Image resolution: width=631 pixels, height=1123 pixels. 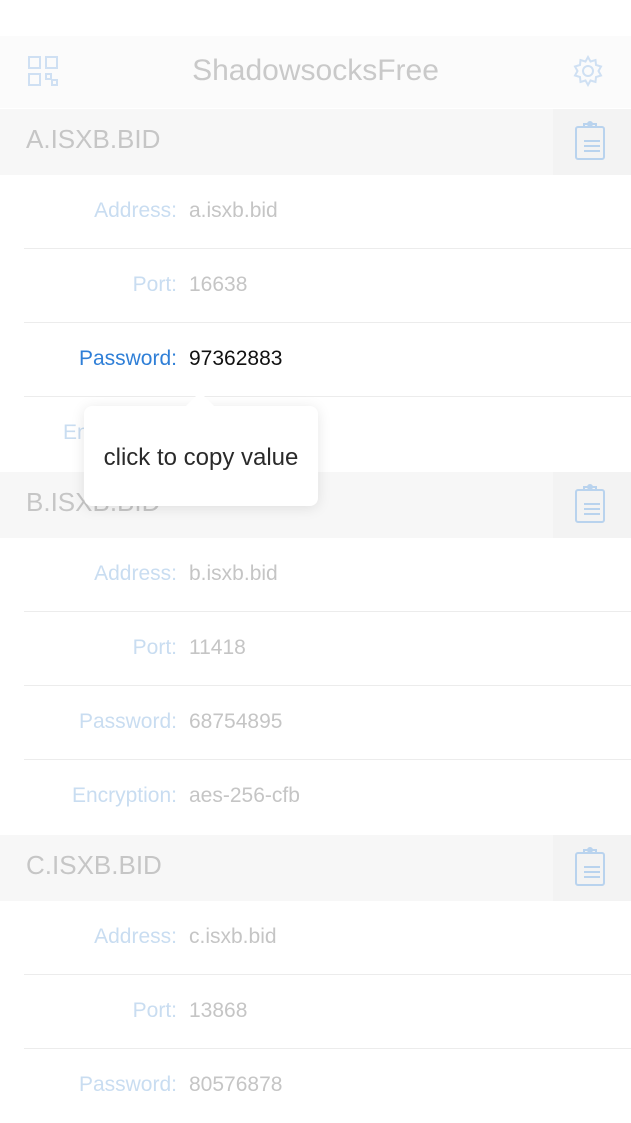 What do you see at coordinates (94, 865) in the screenshot?
I see `server-name: C.ISXB.BID` at bounding box center [94, 865].